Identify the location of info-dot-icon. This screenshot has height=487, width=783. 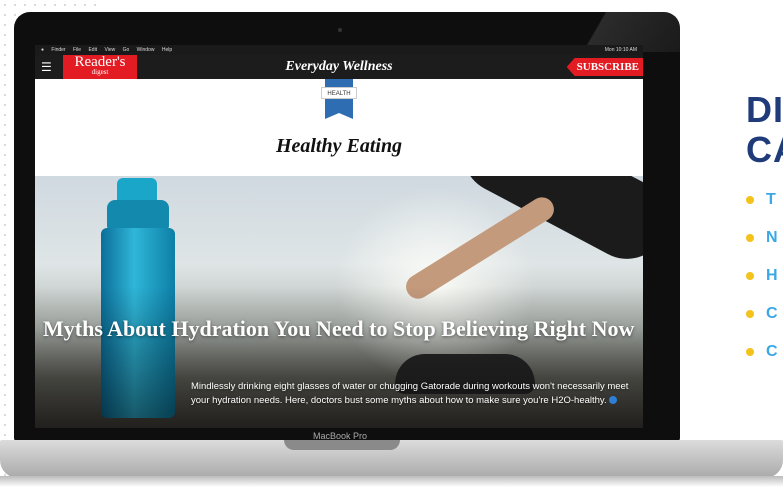
(612, 400).